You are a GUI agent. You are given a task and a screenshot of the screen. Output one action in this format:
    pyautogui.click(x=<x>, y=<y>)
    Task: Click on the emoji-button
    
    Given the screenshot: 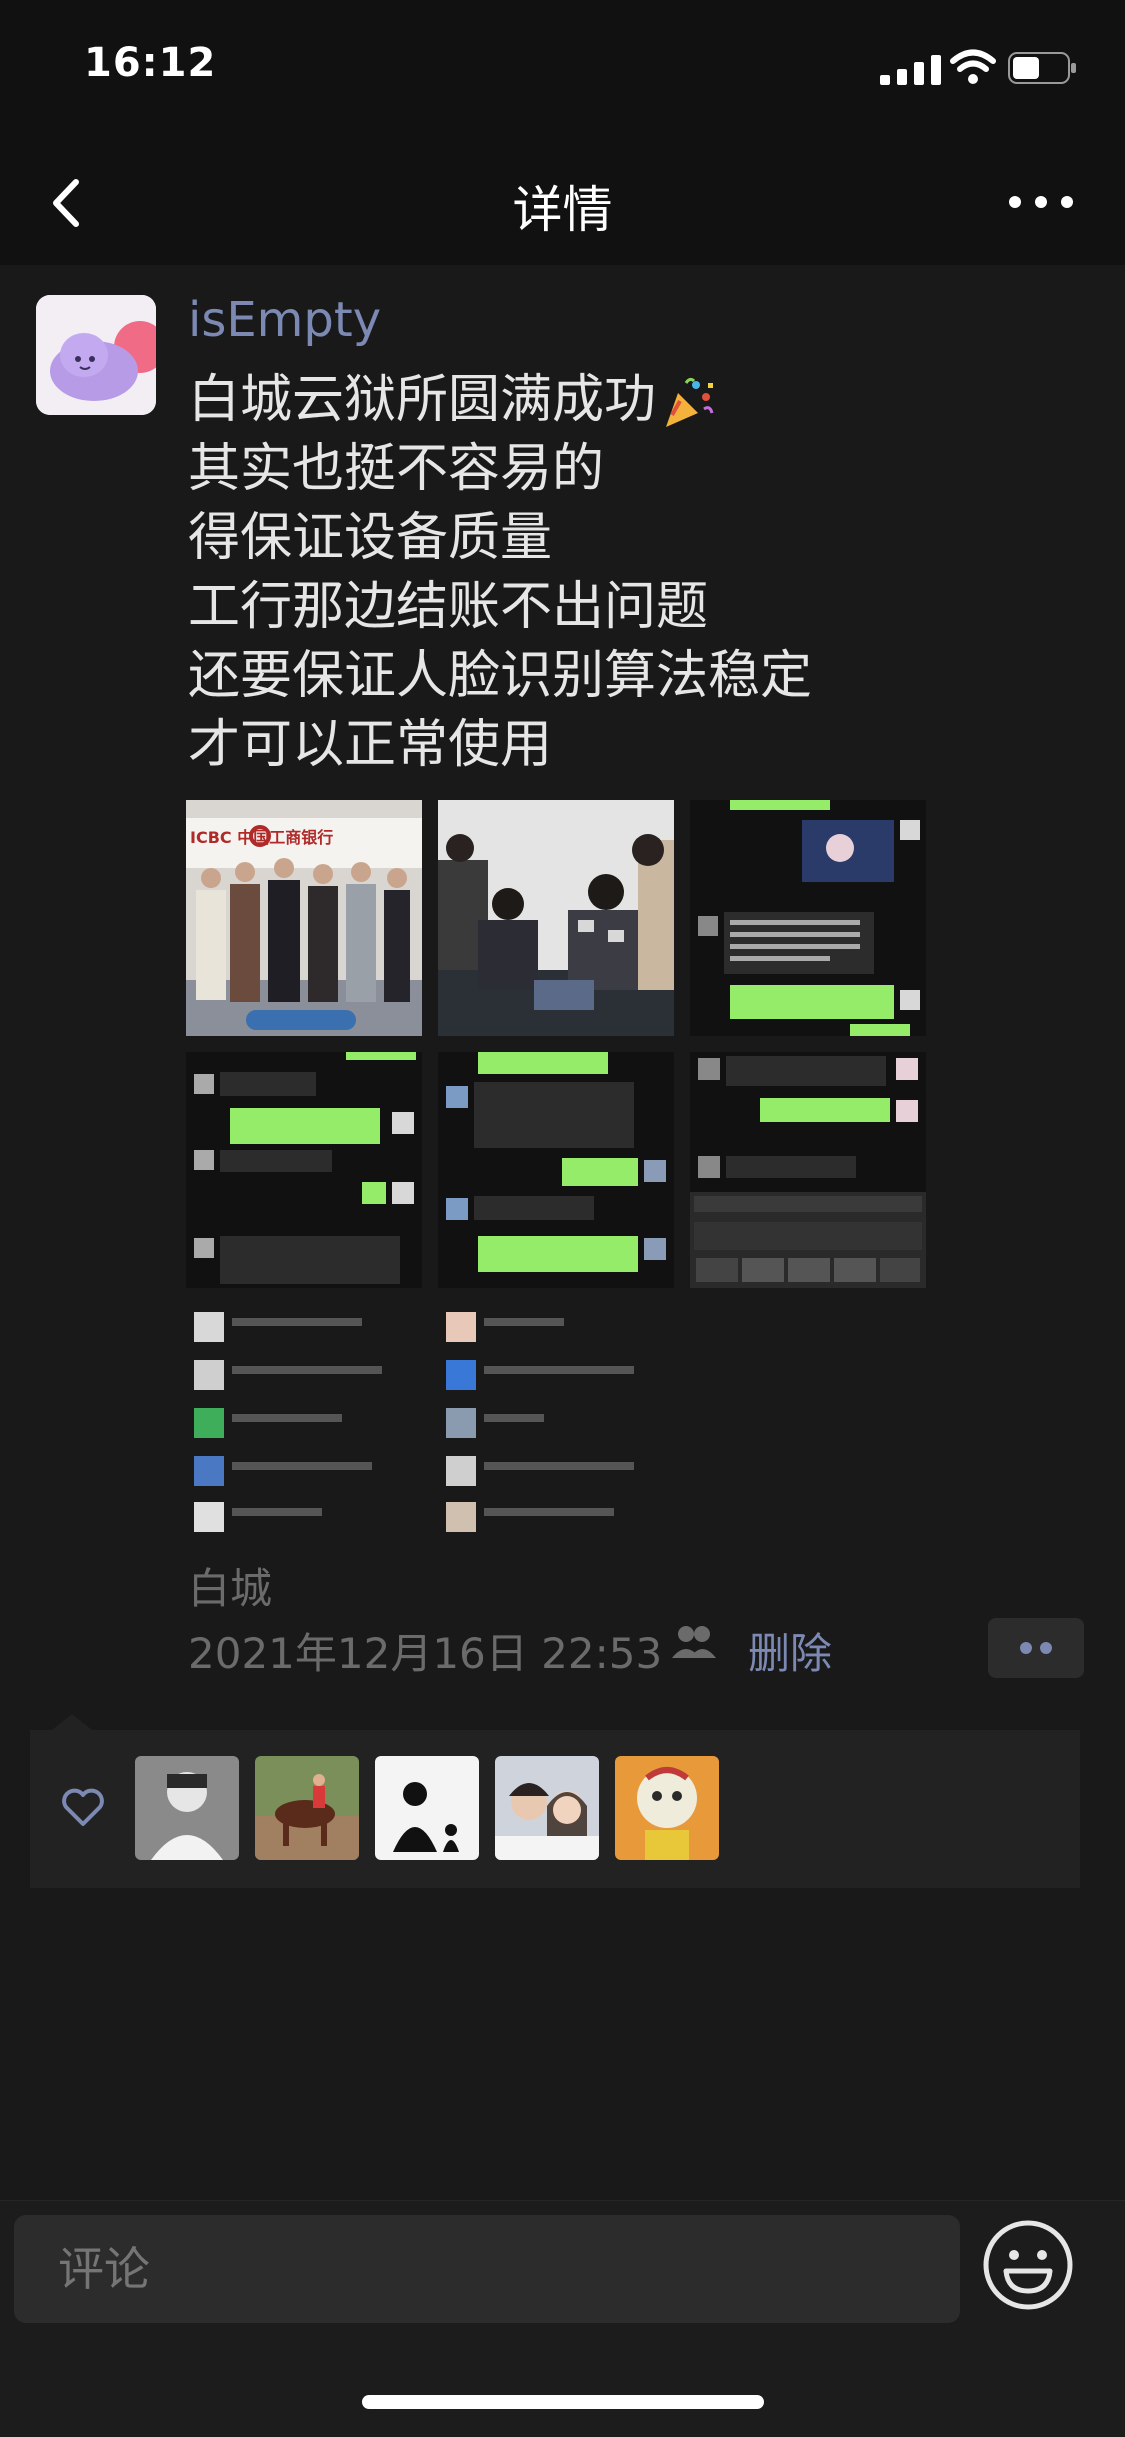 What is the action you would take?
    pyautogui.click(x=1028, y=2265)
    